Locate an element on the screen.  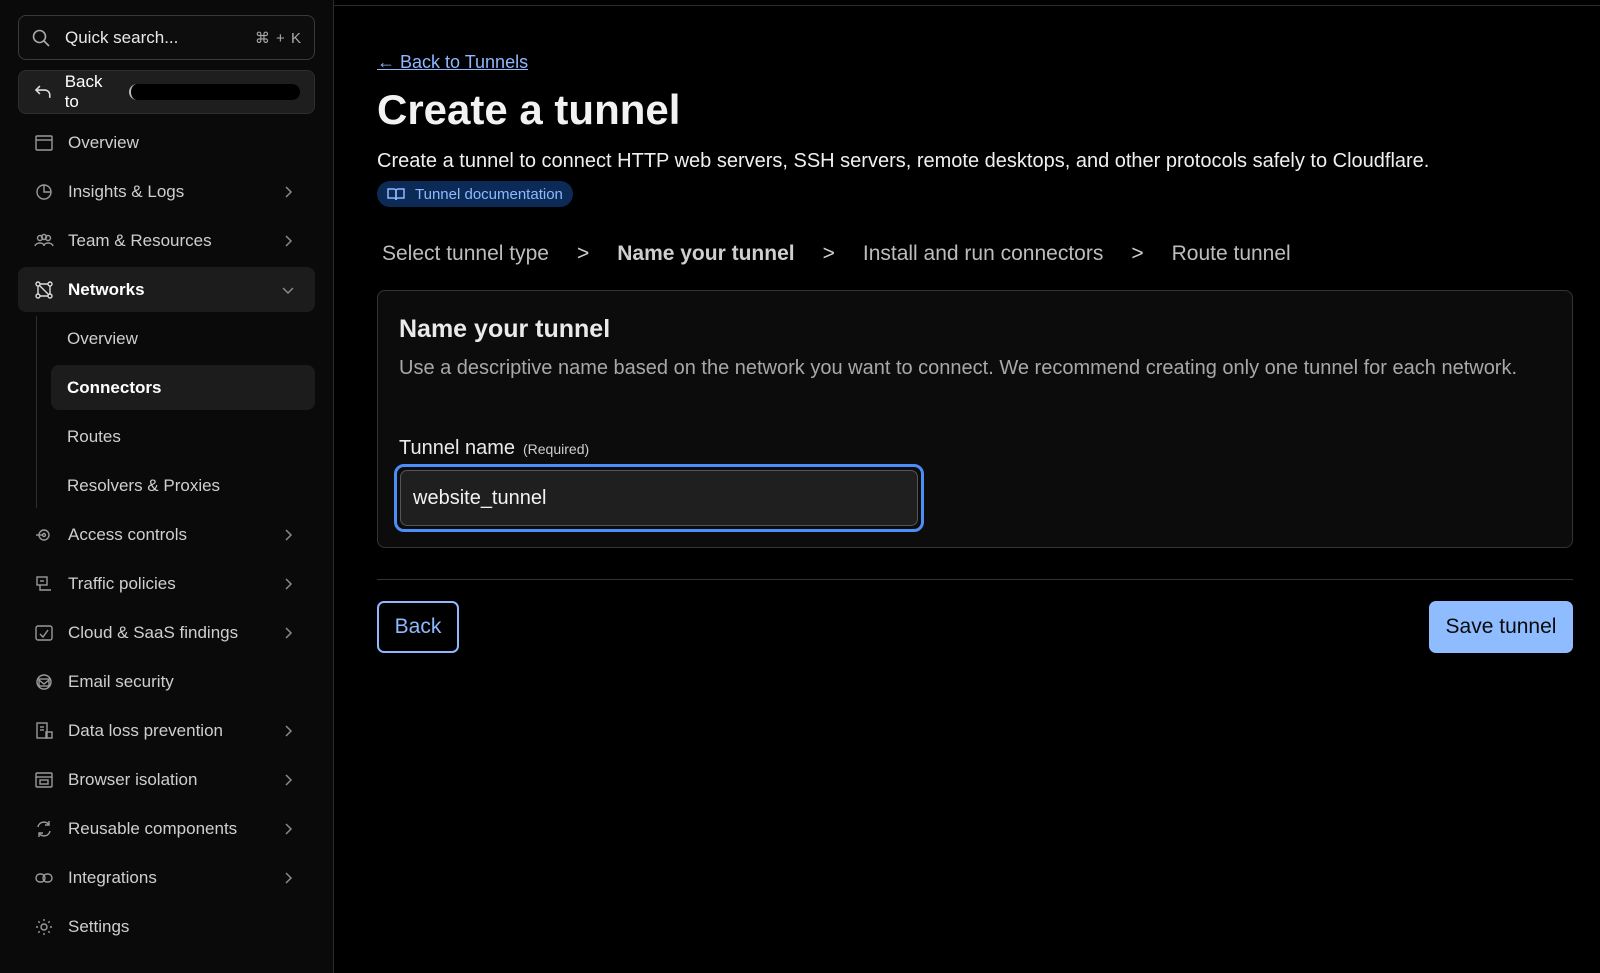
sidebar-item-reusable-components: Reusable components is located at coordinates (166, 828).